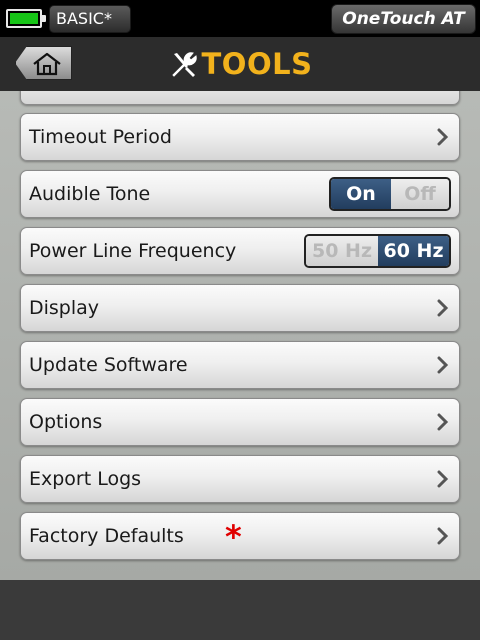  Describe the element at coordinates (233, 537) in the screenshot. I see `modified-marker: *` at that location.